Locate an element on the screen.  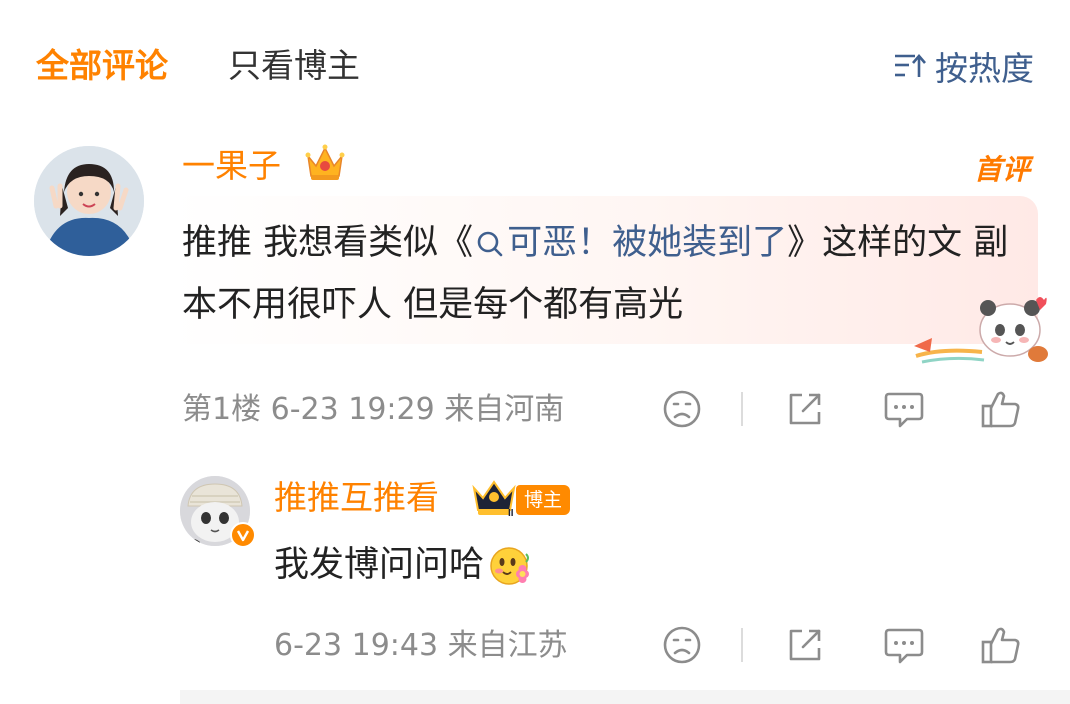
sort-label: 按热度 is located at coordinates (984, 68).